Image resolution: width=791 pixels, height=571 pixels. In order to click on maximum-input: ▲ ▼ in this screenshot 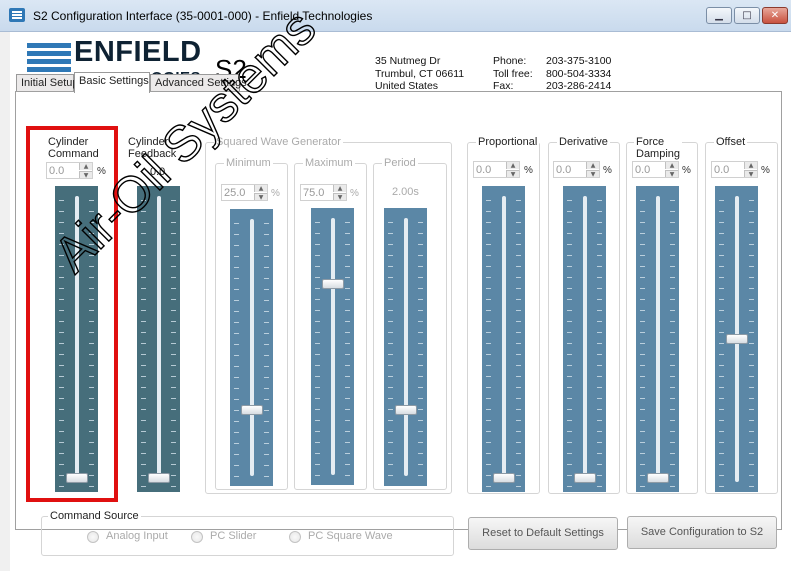, I will do `click(323, 192)`.